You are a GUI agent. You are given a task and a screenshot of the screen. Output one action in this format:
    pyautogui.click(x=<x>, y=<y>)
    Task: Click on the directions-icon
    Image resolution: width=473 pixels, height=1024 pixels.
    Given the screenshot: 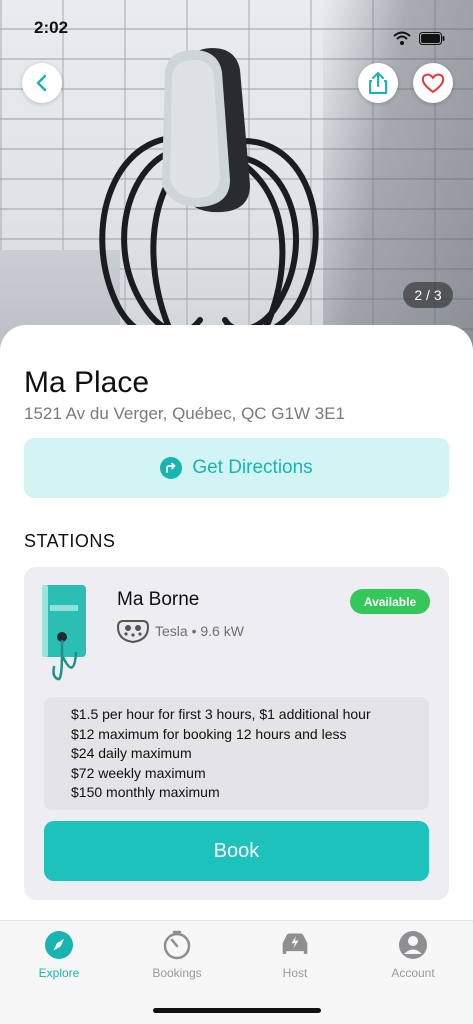 What is the action you would take?
    pyautogui.click(x=171, y=468)
    